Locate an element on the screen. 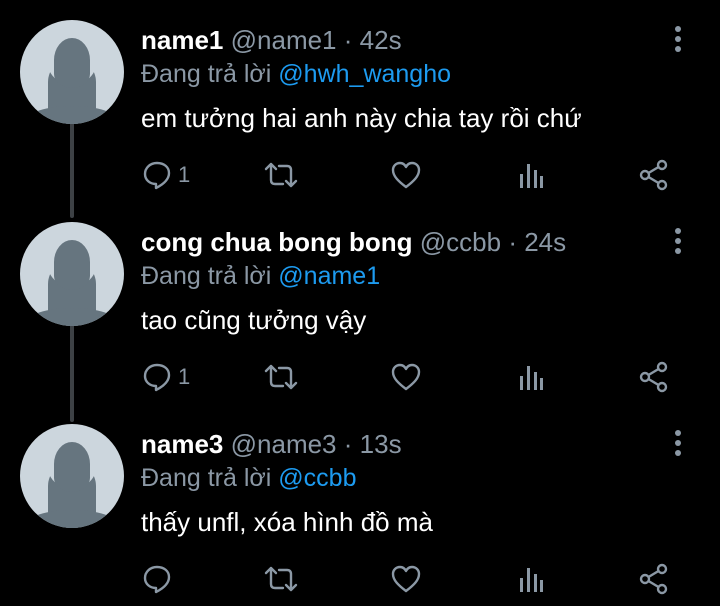 The height and width of the screenshot is (606, 720). tweet-header: name3 @name3 · 13s is located at coordinates (271, 444).